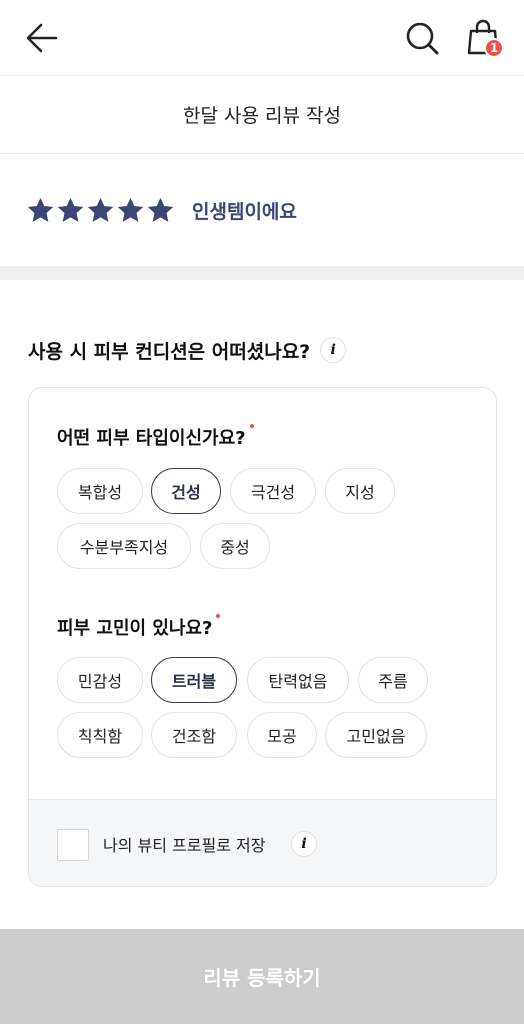  I want to click on save-profile-row: 나의 뷰티 프로필로 저장 i, so click(262, 842).